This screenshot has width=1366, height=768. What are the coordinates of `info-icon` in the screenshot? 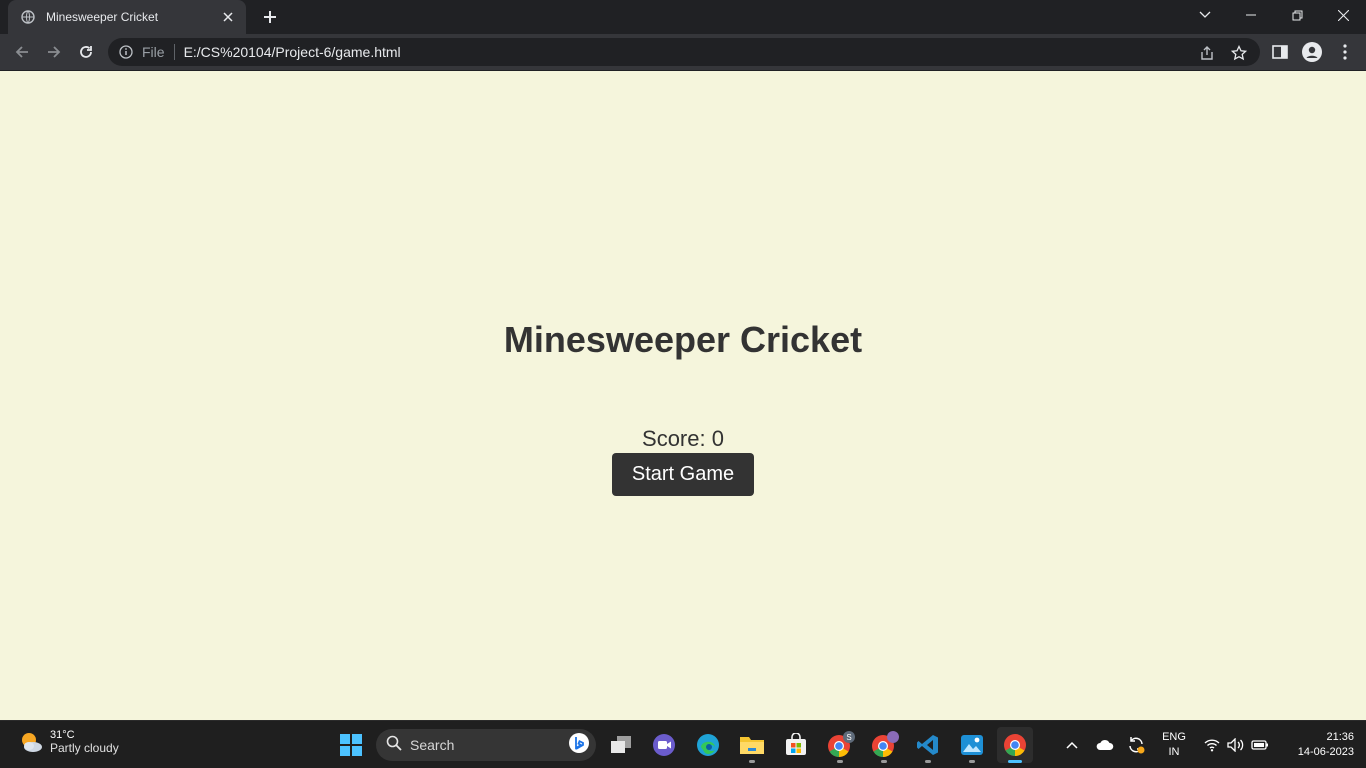 It's located at (126, 52).